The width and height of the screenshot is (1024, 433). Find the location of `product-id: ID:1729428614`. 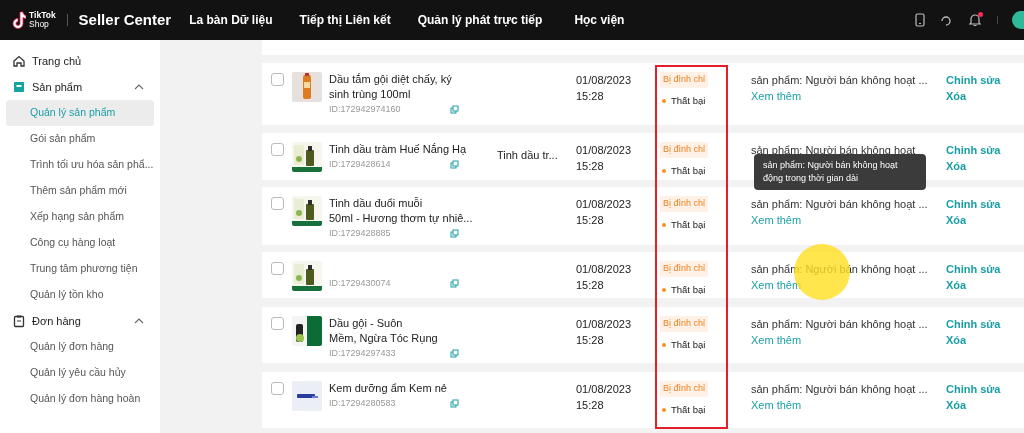

product-id: ID:1729428614 is located at coordinates (360, 164).